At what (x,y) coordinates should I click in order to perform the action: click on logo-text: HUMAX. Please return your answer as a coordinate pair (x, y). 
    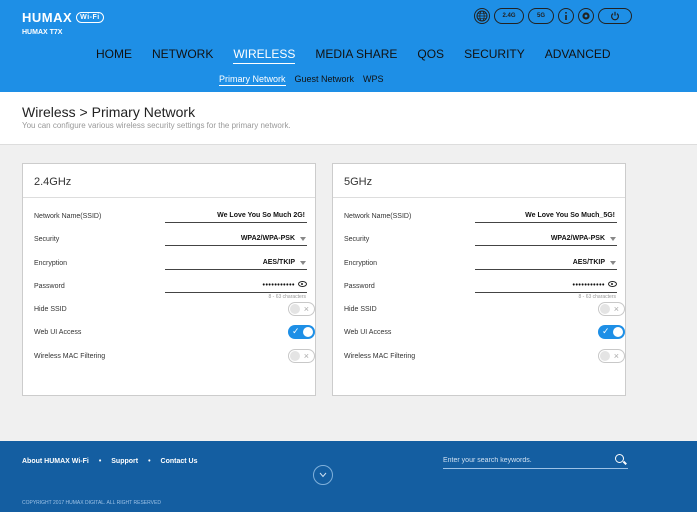
    Looking at the image, I should click on (47, 17).